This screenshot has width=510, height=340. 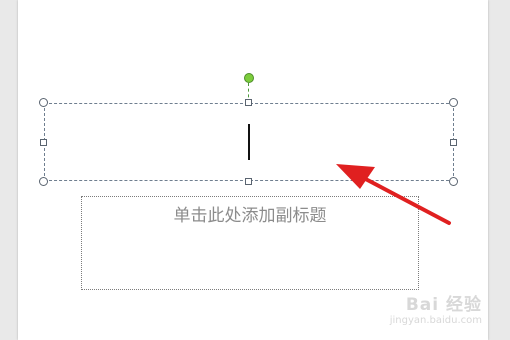 What do you see at coordinates (249, 142) in the screenshot?
I see `text-cursor` at bounding box center [249, 142].